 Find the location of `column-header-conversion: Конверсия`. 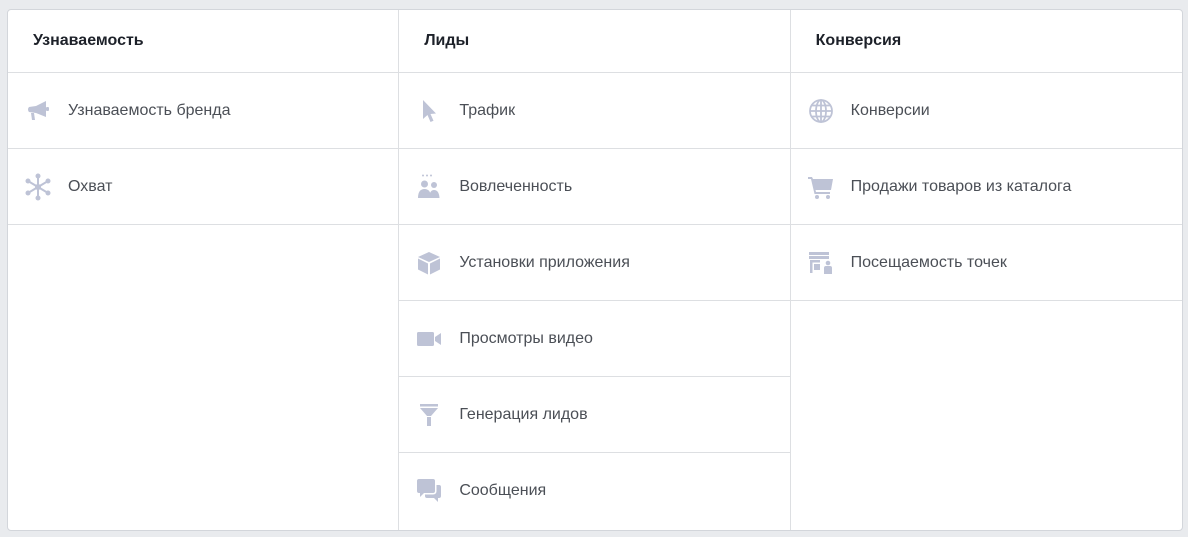

column-header-conversion: Конверсия is located at coordinates (986, 41).